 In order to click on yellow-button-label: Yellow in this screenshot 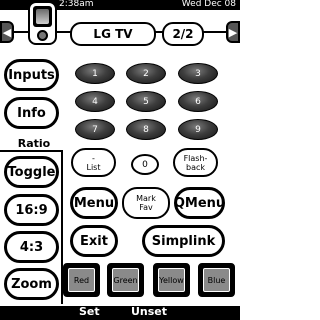, I will do `click(171, 280)`.